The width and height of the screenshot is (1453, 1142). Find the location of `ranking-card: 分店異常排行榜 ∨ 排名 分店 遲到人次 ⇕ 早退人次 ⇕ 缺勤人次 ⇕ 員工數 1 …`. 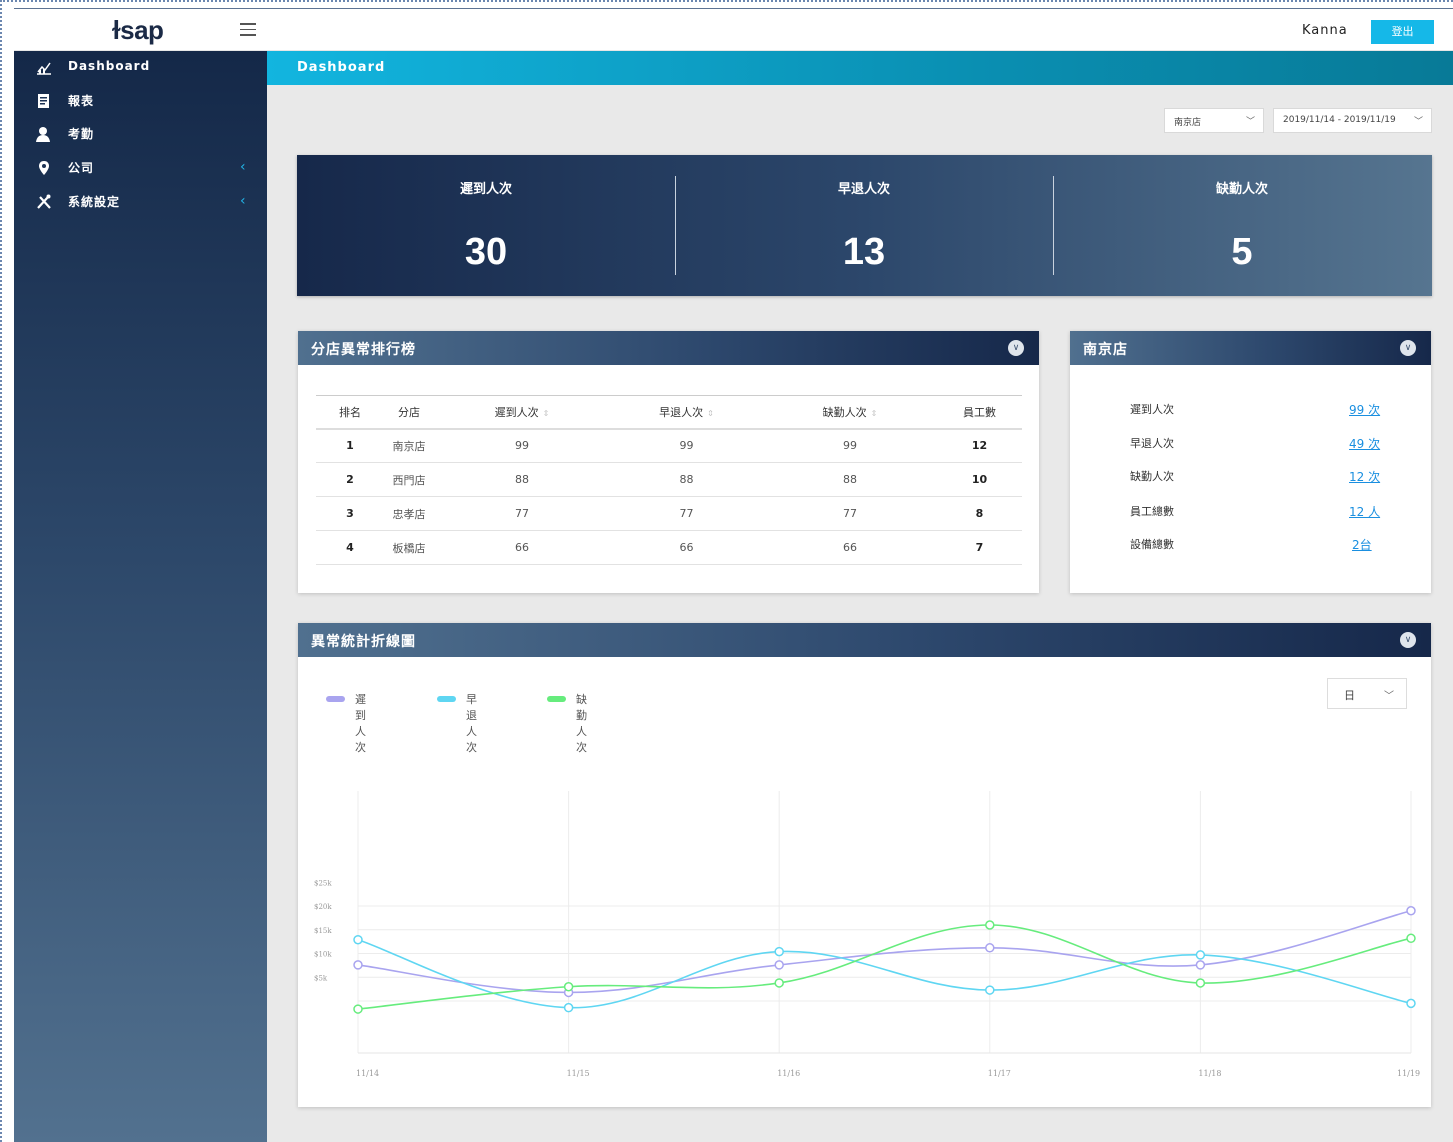

ranking-card: 分店異常排行榜 ∨ 排名 分店 遲到人次 ⇕ 早退人次 ⇕ 缺勤人次 ⇕ 員工數 1 … is located at coordinates (668, 462).